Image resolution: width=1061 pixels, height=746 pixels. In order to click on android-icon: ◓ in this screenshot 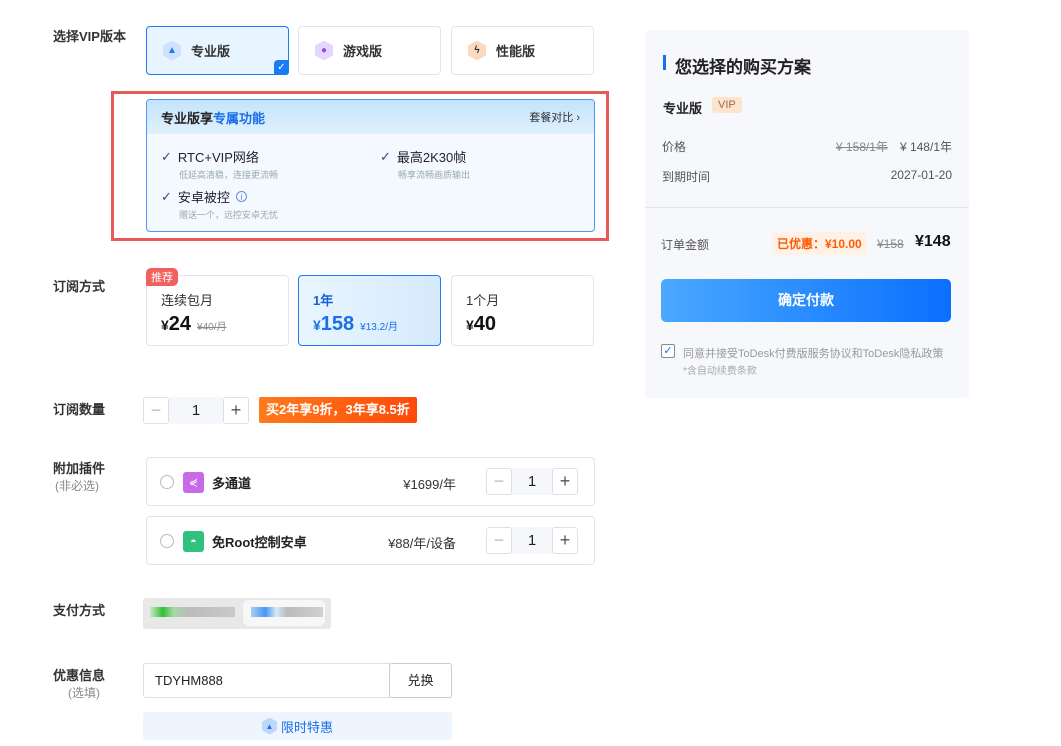, I will do `click(193, 541)`.